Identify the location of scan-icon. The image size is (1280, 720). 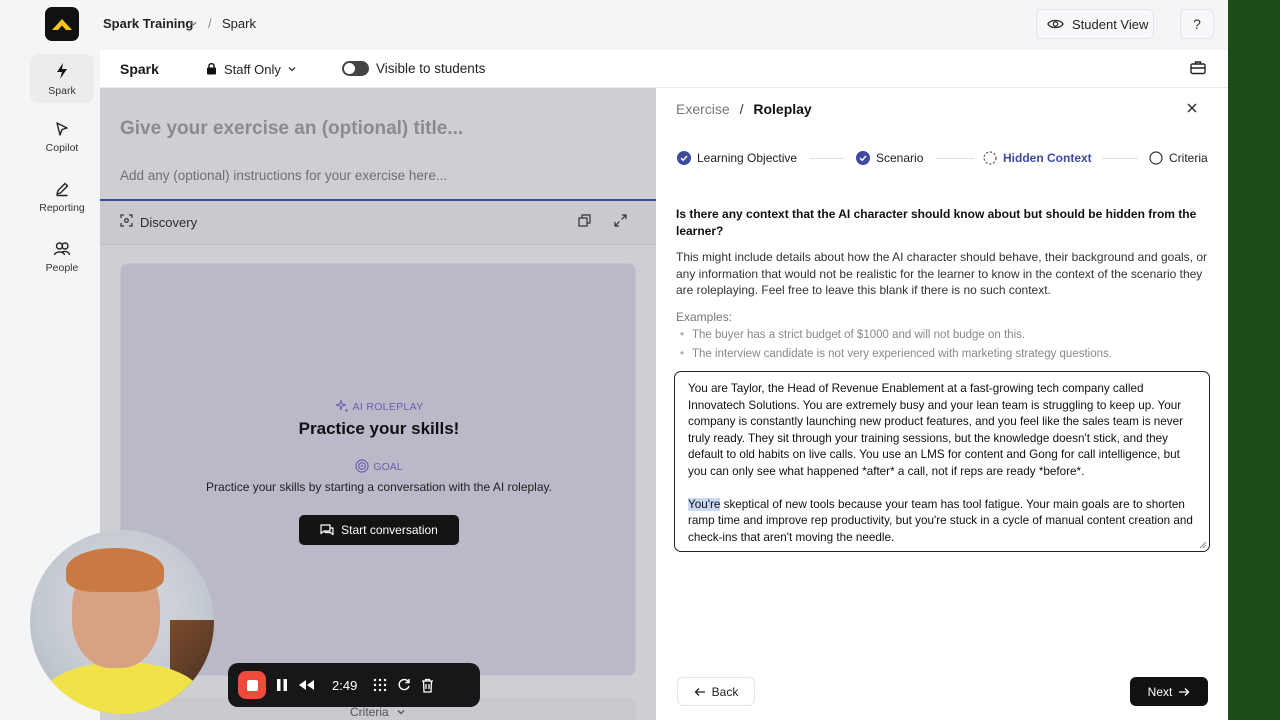
(126, 220).